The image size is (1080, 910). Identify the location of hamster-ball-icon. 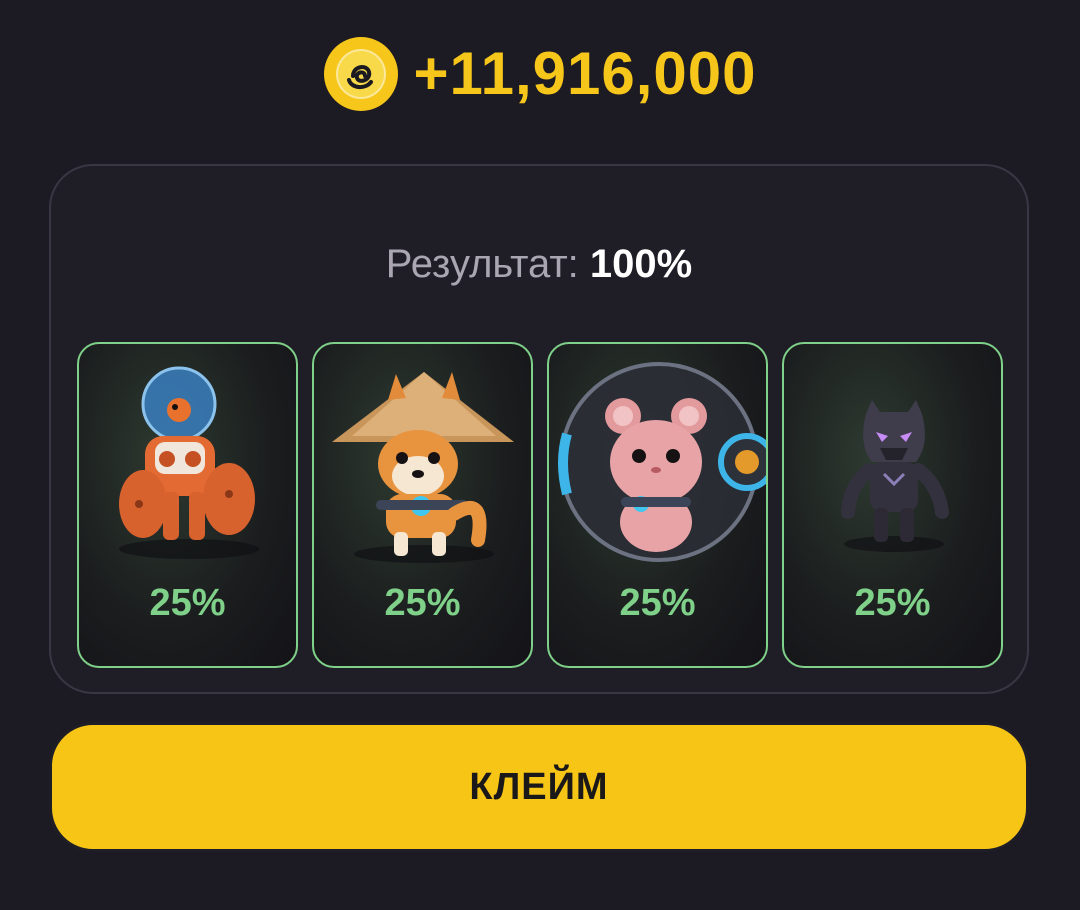
(662, 462).